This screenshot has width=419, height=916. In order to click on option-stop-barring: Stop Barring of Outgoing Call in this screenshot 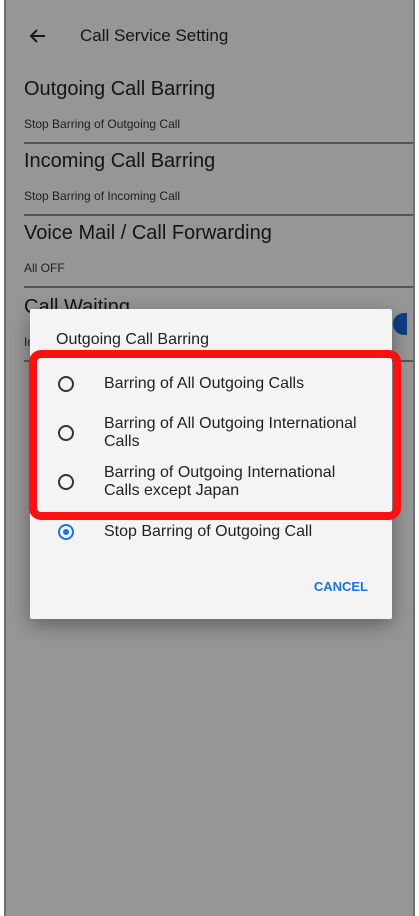, I will do `click(211, 532)`.